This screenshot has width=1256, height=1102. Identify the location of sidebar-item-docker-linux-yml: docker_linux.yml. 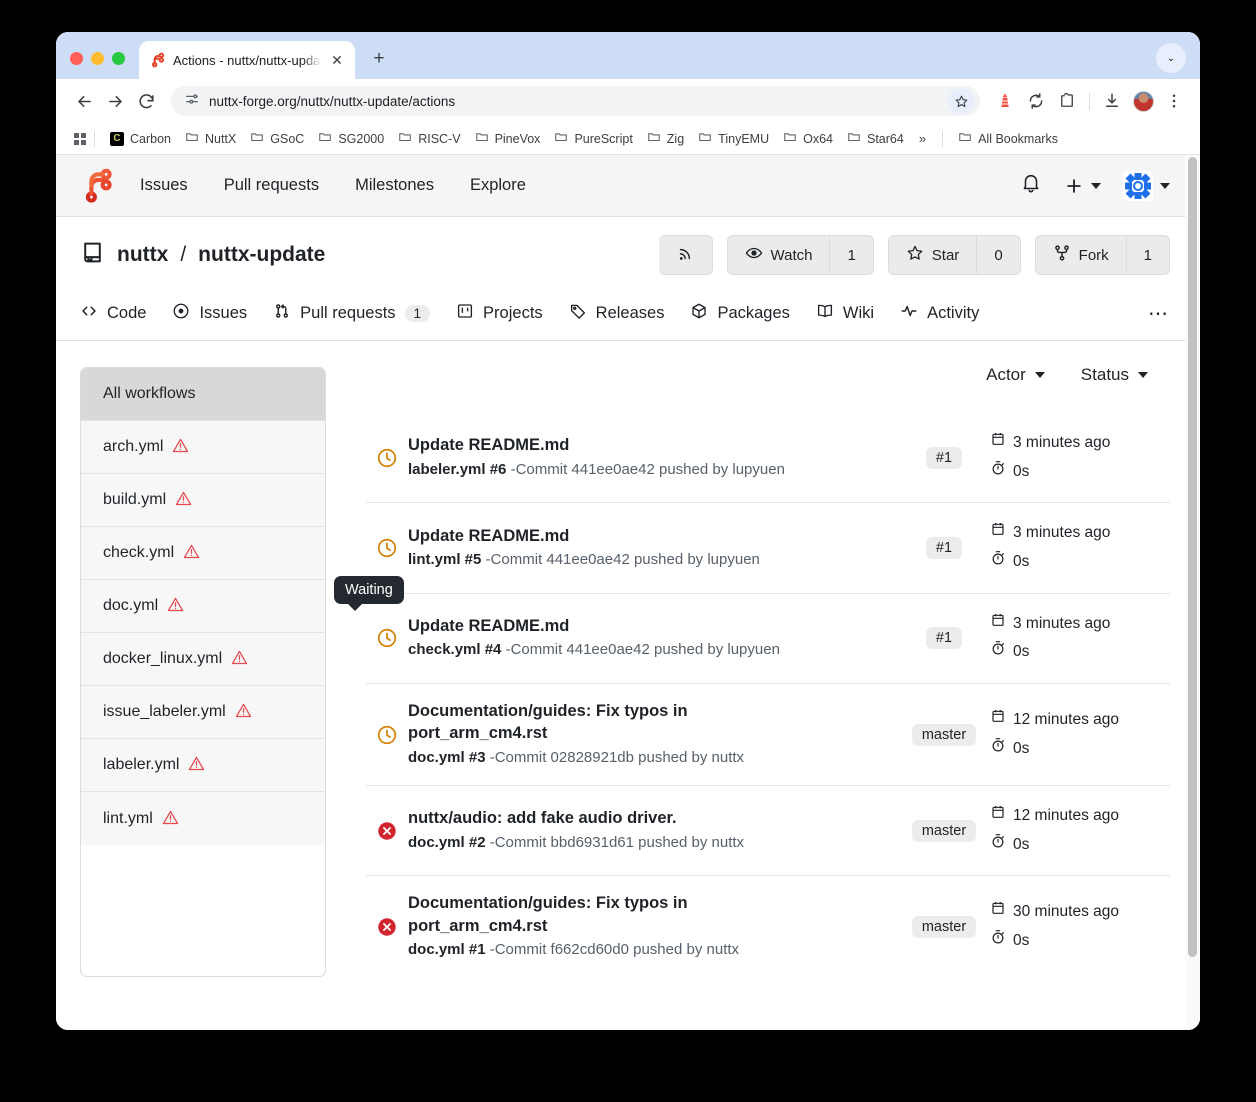
(203, 659).